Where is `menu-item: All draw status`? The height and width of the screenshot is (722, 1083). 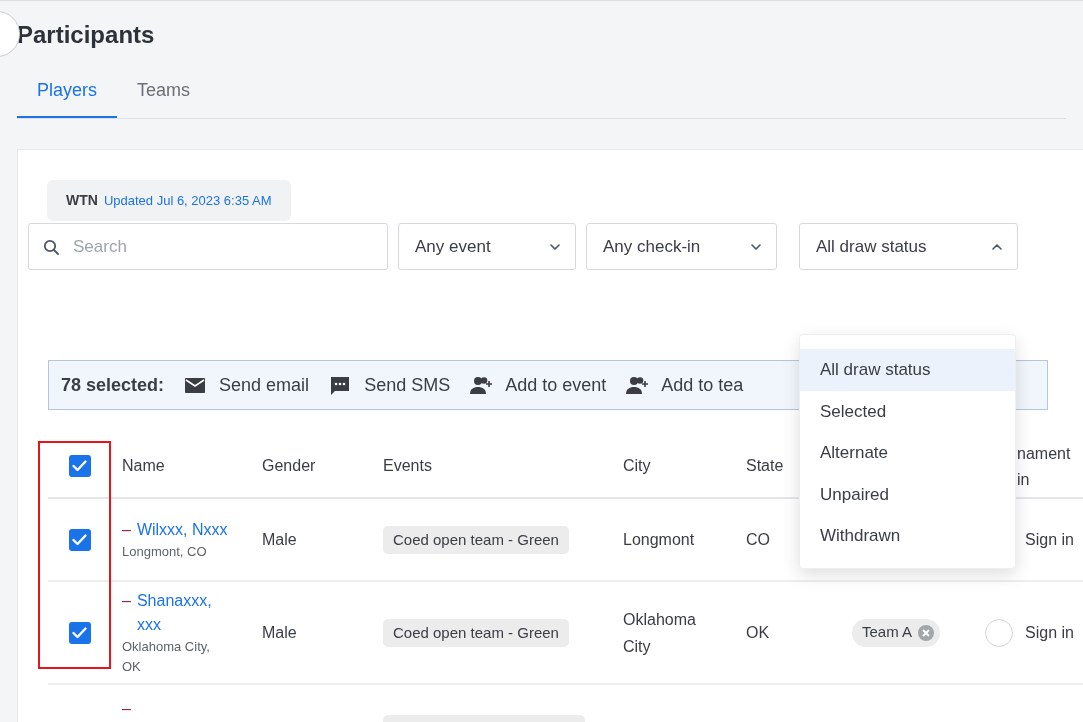
menu-item: All draw status is located at coordinates (907, 370).